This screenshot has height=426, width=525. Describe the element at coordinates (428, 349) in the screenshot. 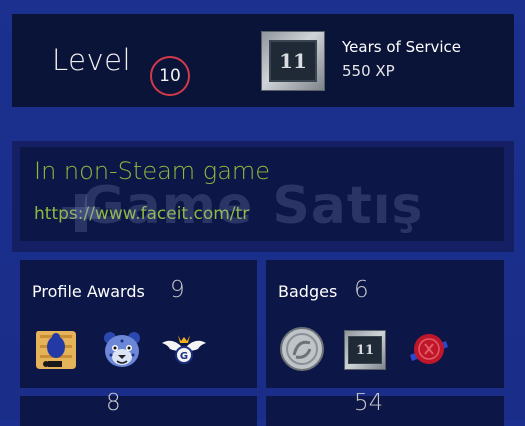

I see `wax-seal-icon` at that location.